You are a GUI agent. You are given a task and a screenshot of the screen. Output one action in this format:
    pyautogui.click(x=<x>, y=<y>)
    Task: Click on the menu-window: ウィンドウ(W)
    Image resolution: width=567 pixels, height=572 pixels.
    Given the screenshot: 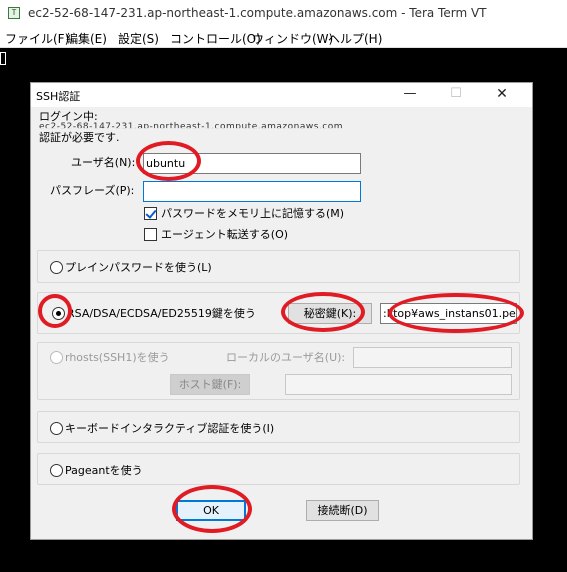 What is the action you would take?
    pyautogui.click(x=292, y=38)
    